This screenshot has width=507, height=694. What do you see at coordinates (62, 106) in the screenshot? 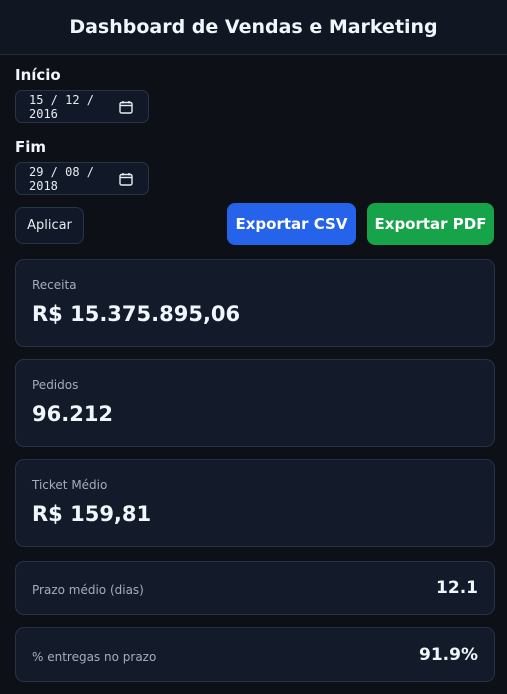
I see `start-date-value: 15 / 12 / 2016` at bounding box center [62, 106].